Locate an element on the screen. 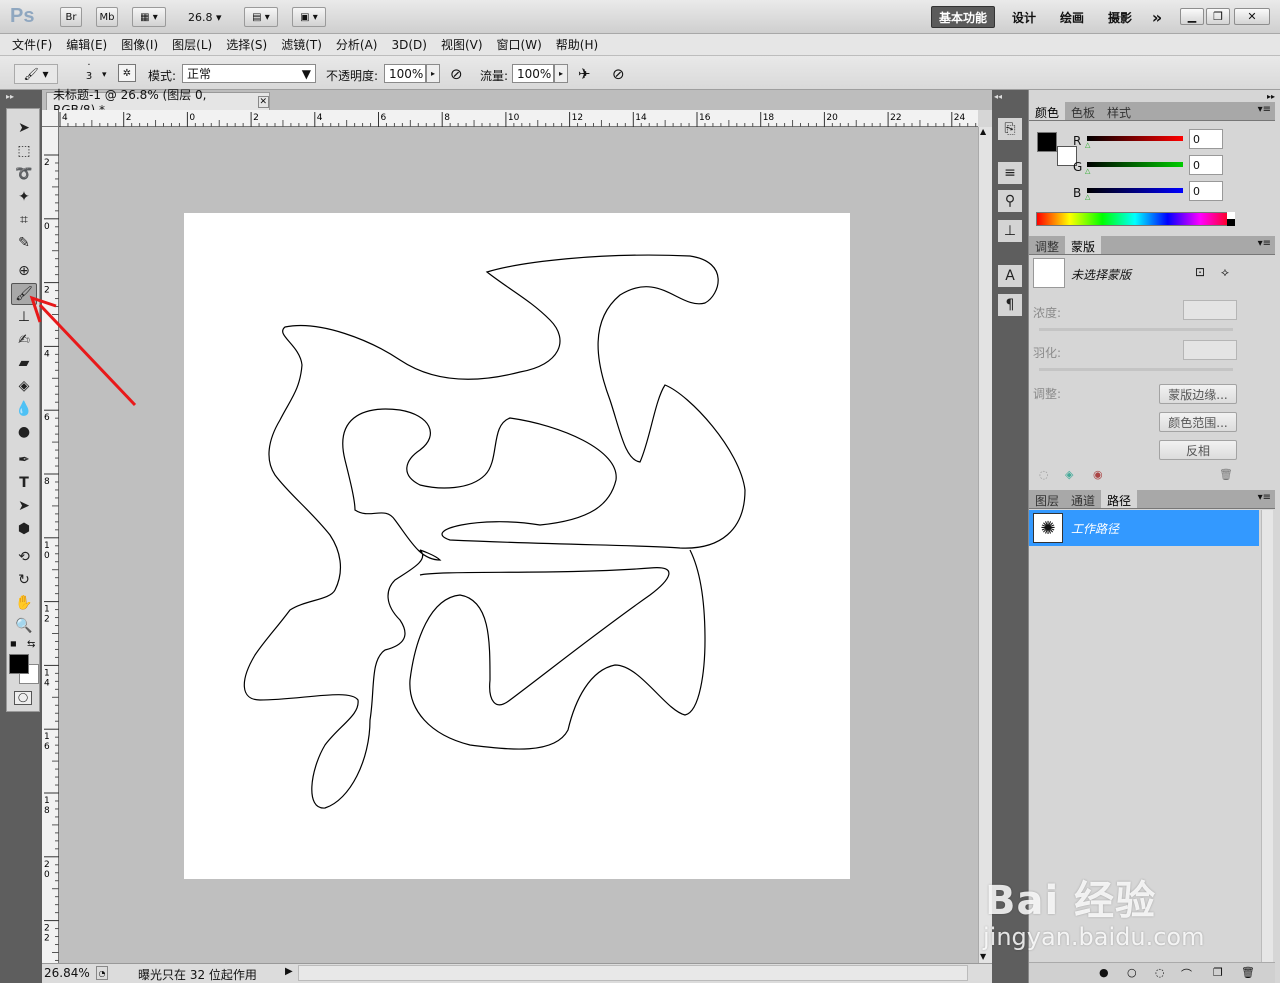 The image size is (1280, 983). feather-slider is located at coordinates (1136, 369).